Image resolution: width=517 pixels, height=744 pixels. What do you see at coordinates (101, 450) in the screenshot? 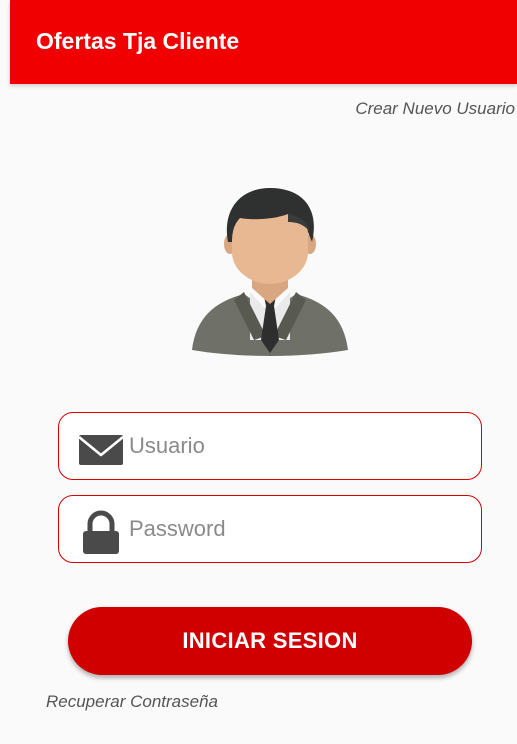
I see `envelope-icon` at bounding box center [101, 450].